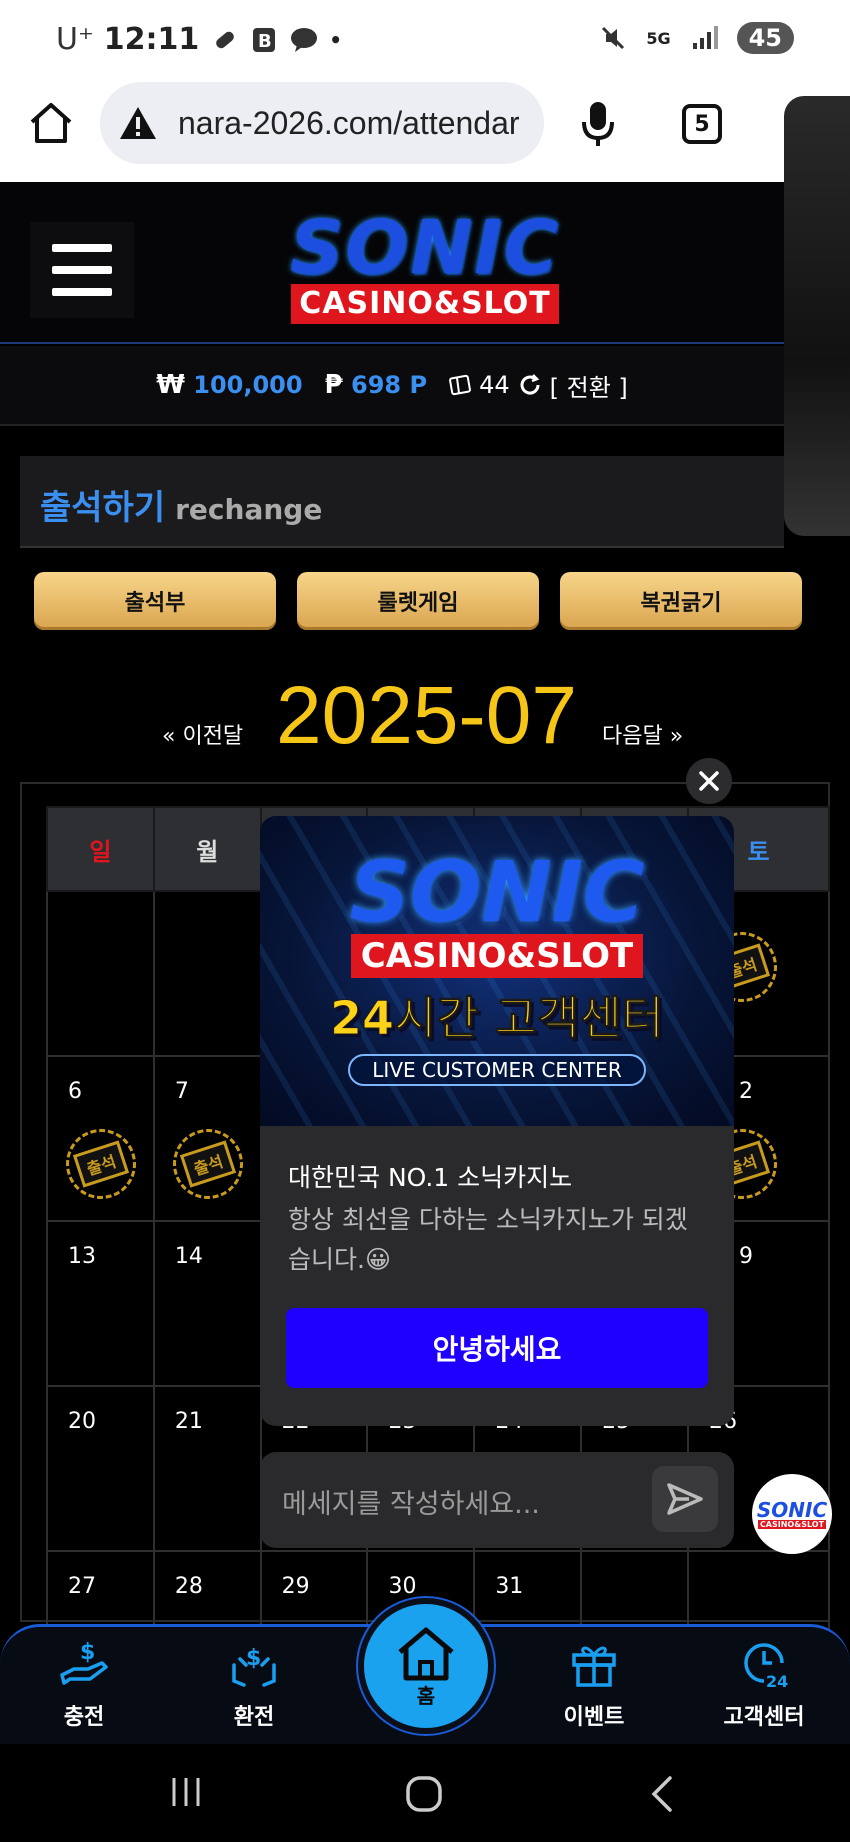  Describe the element at coordinates (497, 892) in the screenshot. I see `banner-word: SONIC` at that location.